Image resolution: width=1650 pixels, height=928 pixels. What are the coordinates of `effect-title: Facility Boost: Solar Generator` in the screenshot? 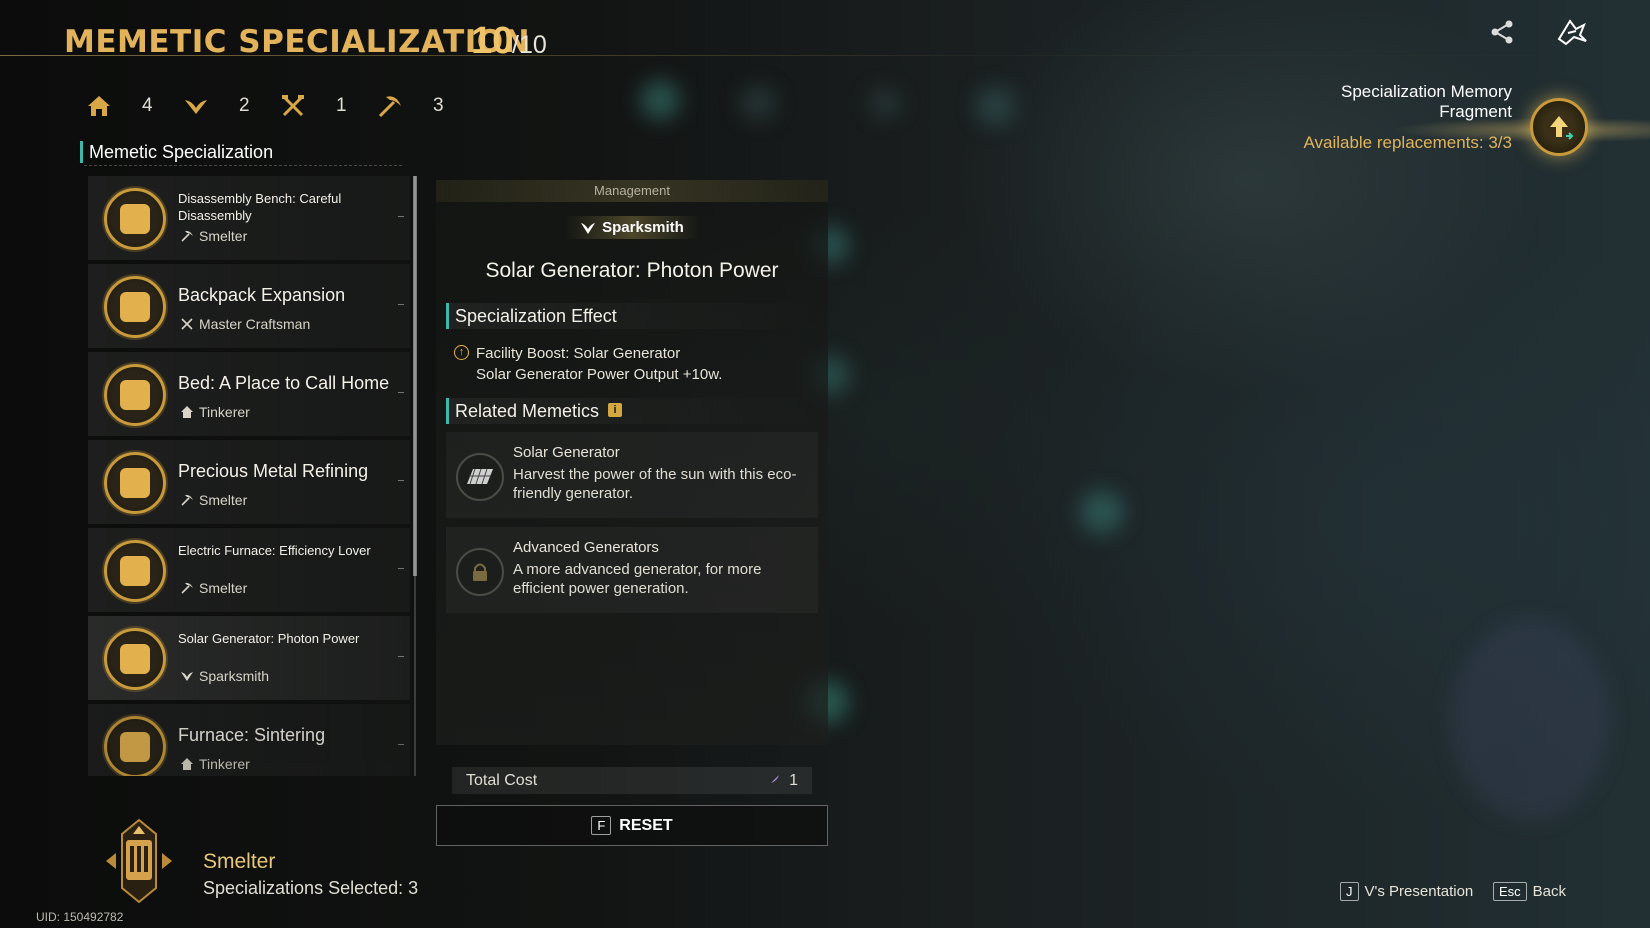 It's located at (578, 353).